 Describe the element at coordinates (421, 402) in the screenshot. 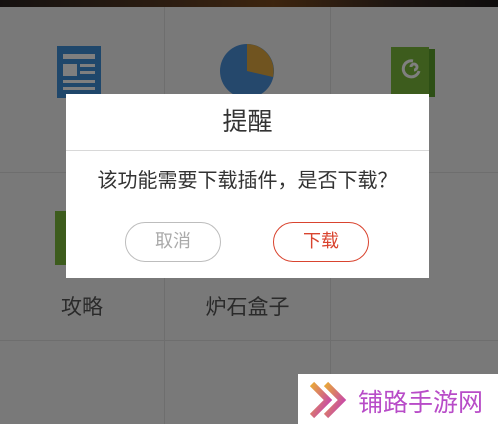

I see `watermark-text: 铺路手游网` at that location.